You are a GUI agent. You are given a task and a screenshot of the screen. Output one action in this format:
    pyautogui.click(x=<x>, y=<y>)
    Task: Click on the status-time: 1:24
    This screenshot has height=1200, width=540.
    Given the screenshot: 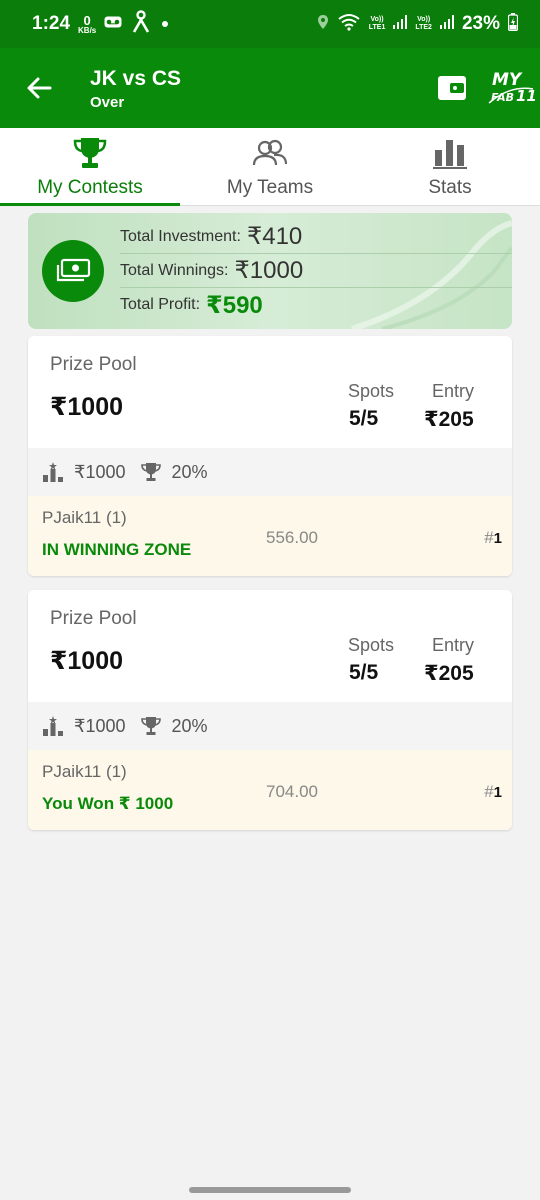 What is the action you would take?
    pyautogui.click(x=51, y=23)
    